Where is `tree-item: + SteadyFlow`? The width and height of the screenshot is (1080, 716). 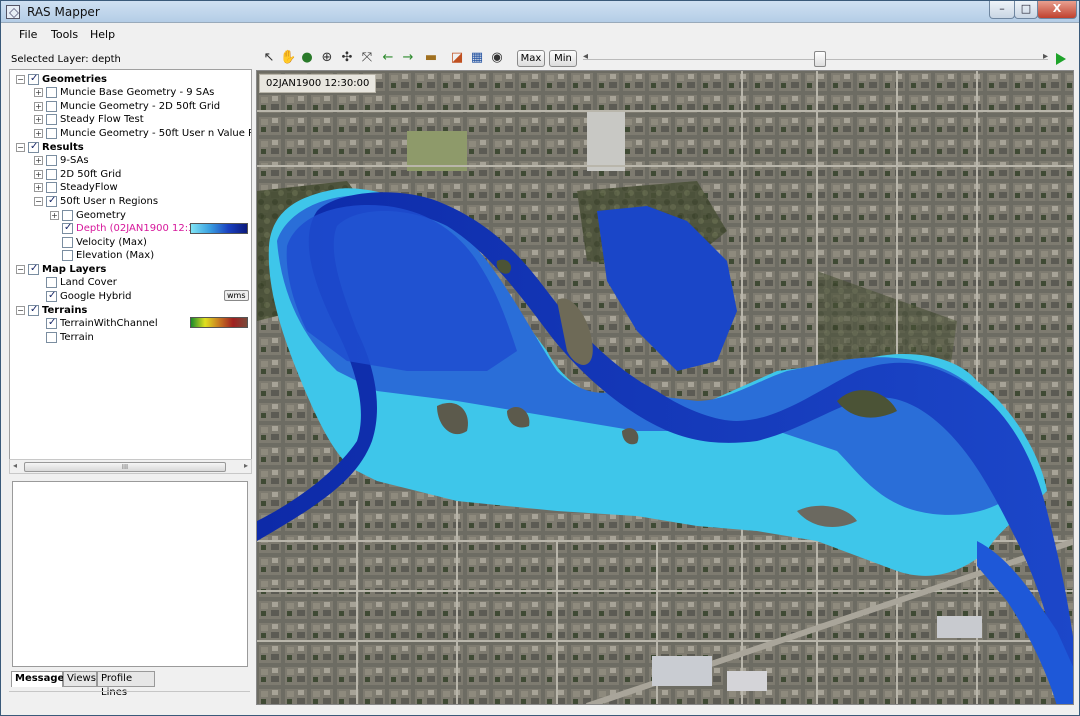
tree-item: + SteadyFlow is located at coordinates (76, 187).